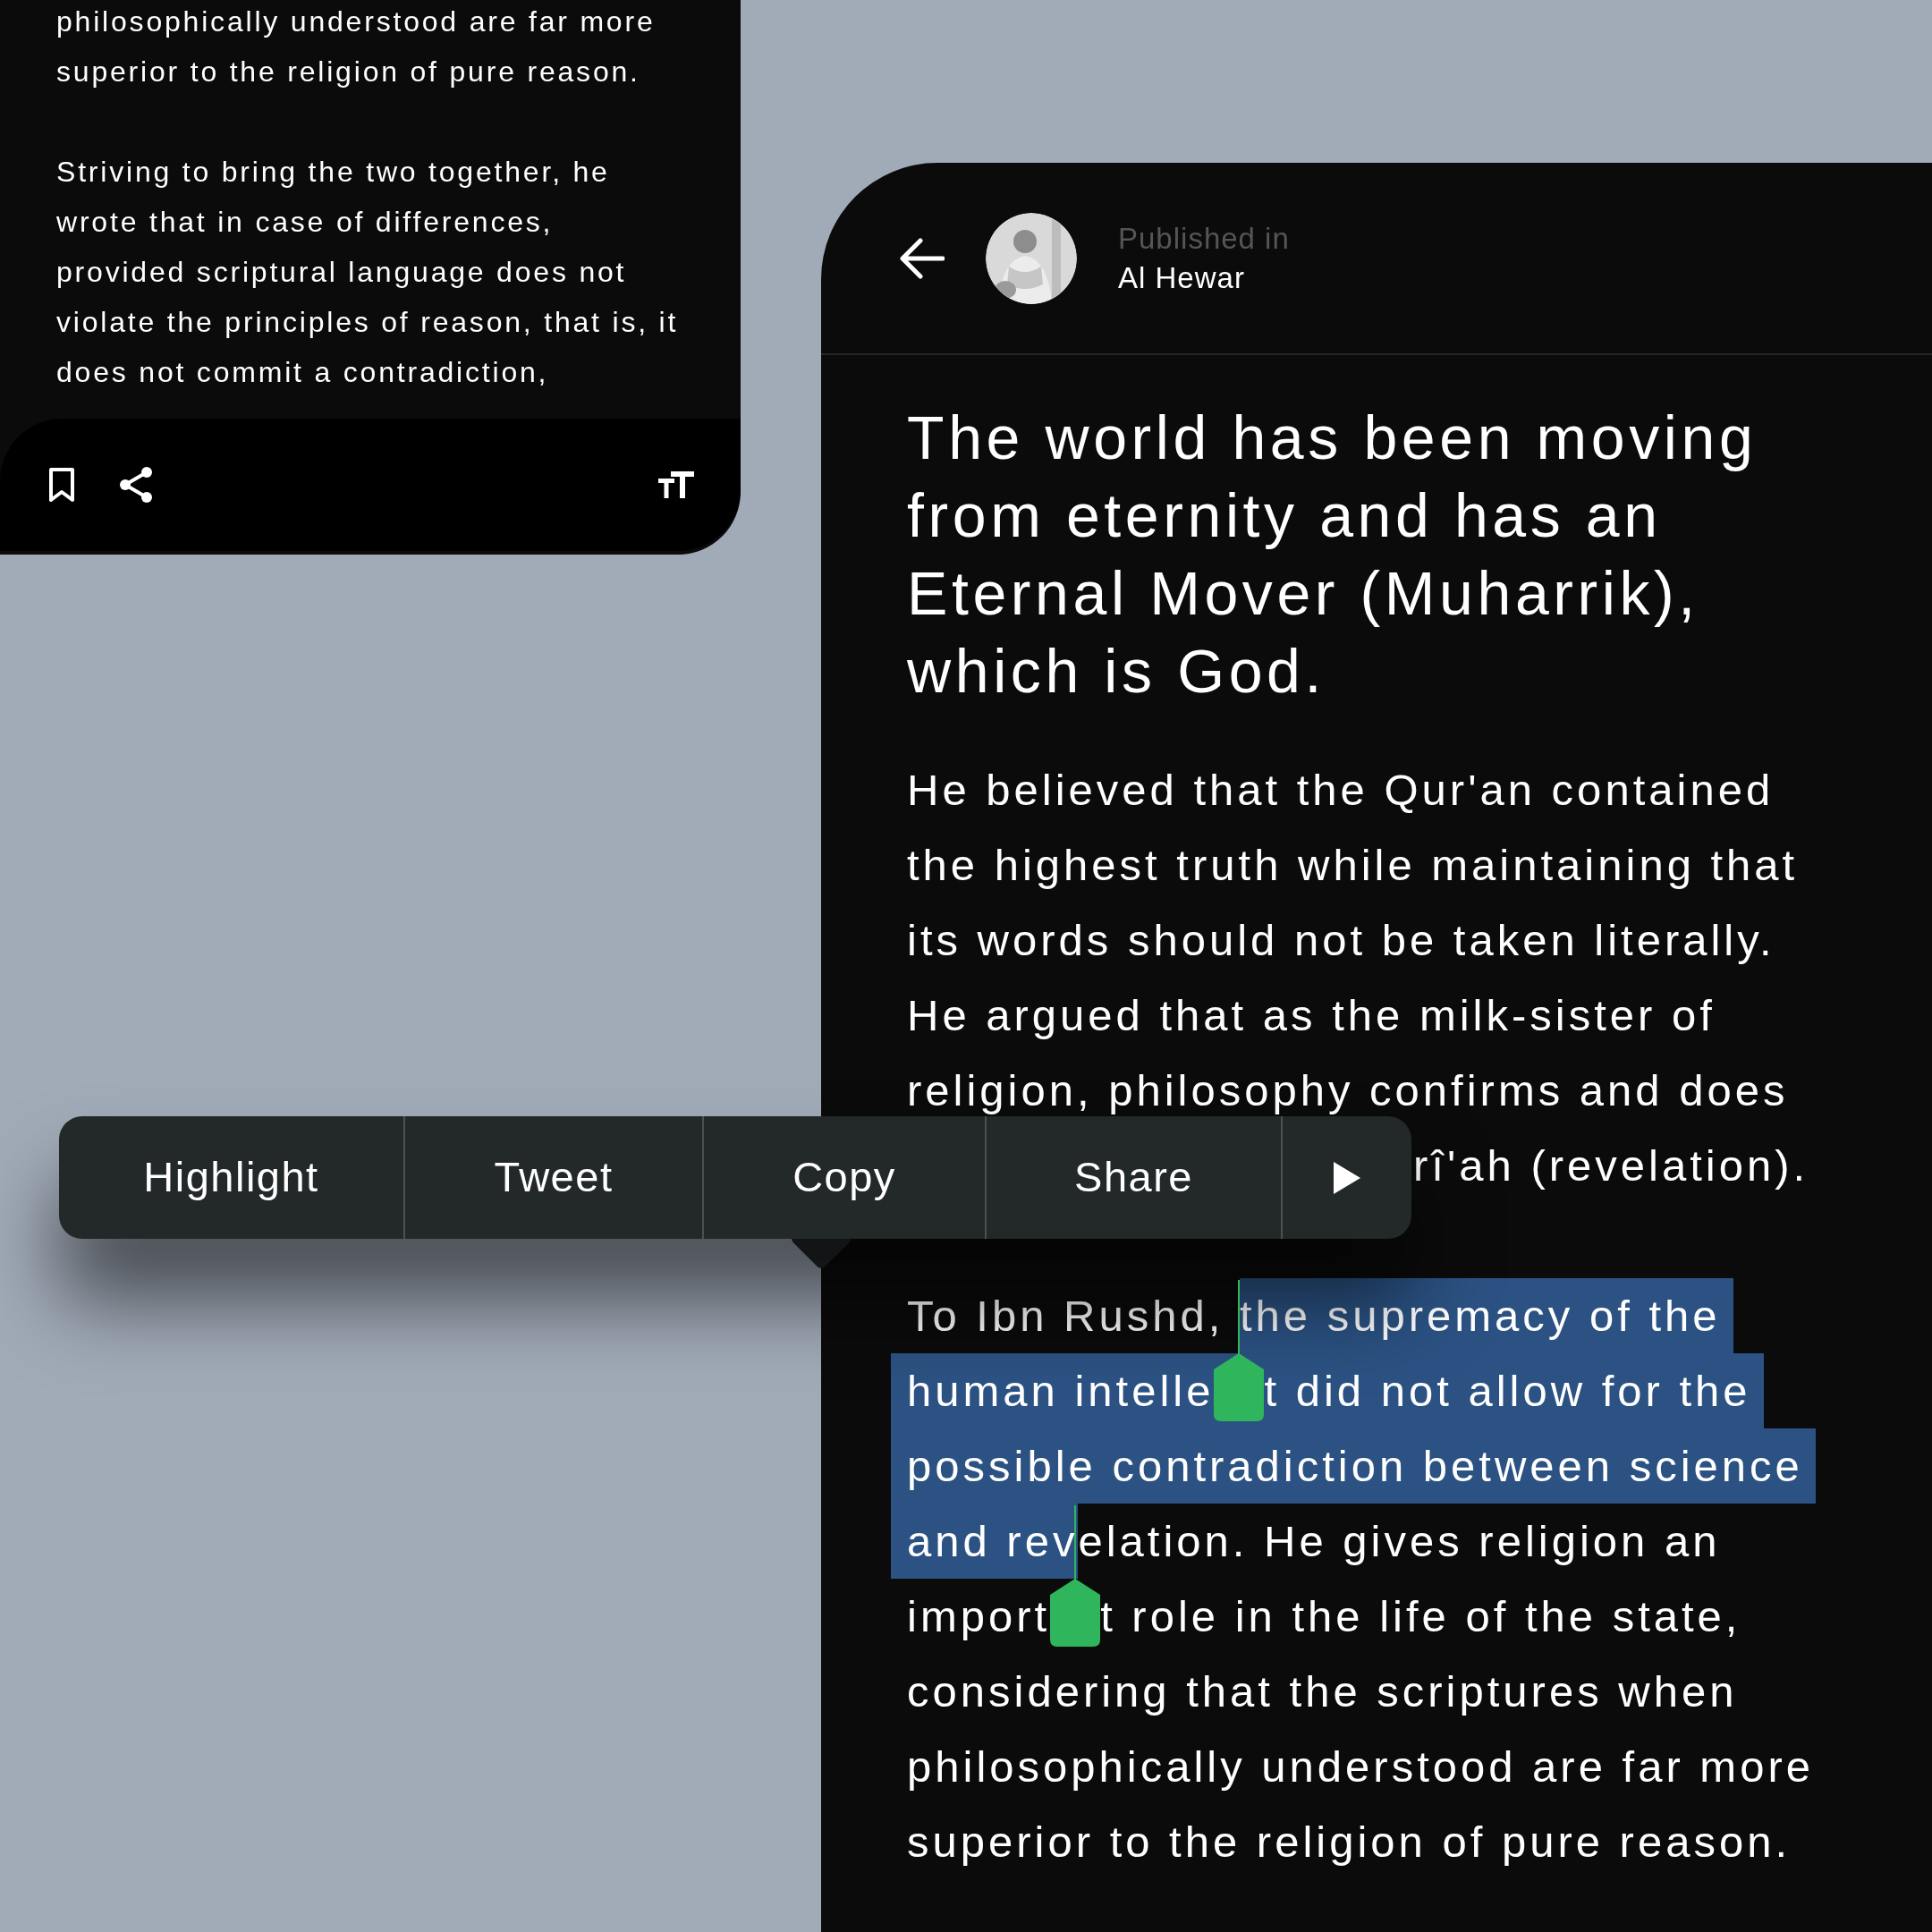  I want to click on selected-text: human intelle, so click(1053, 1390).